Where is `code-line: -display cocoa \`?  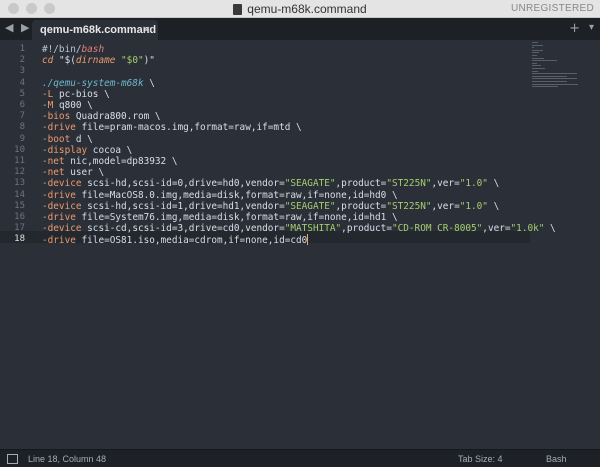
code-line: -display cocoa \ is located at coordinates (87, 150).